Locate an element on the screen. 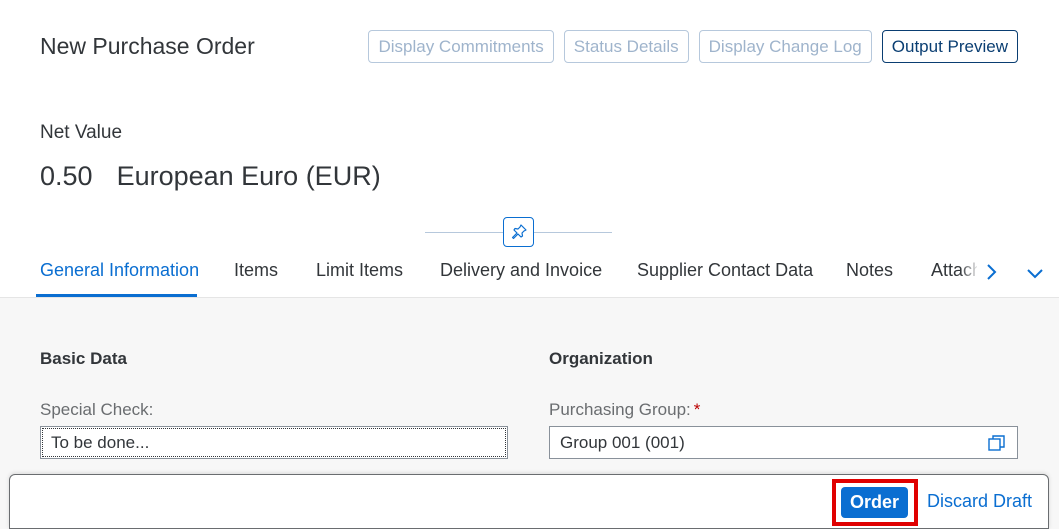 Image resolution: width=1059 pixels, height=529 pixels. pin-icon is located at coordinates (519, 232).